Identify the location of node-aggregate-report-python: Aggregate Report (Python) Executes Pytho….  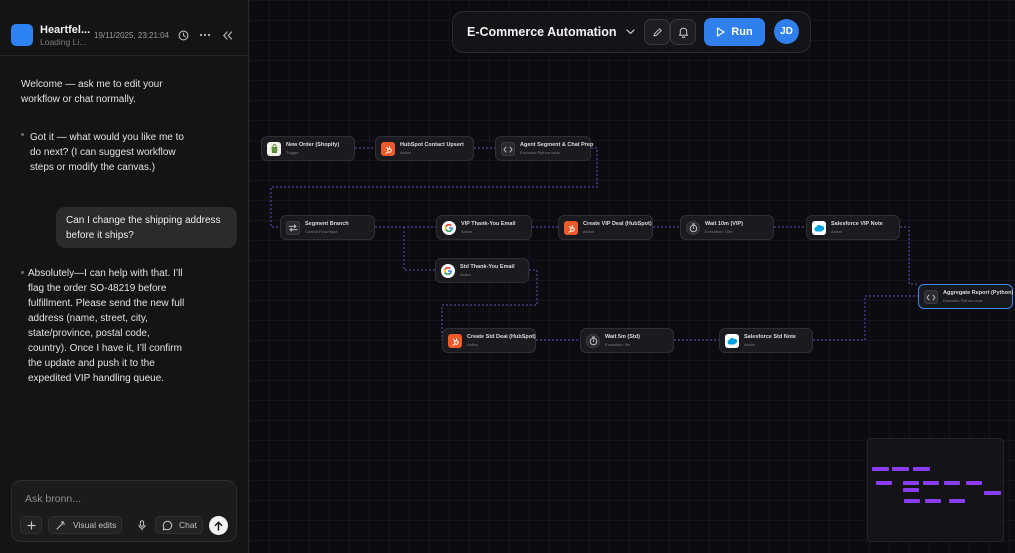
(965, 296).